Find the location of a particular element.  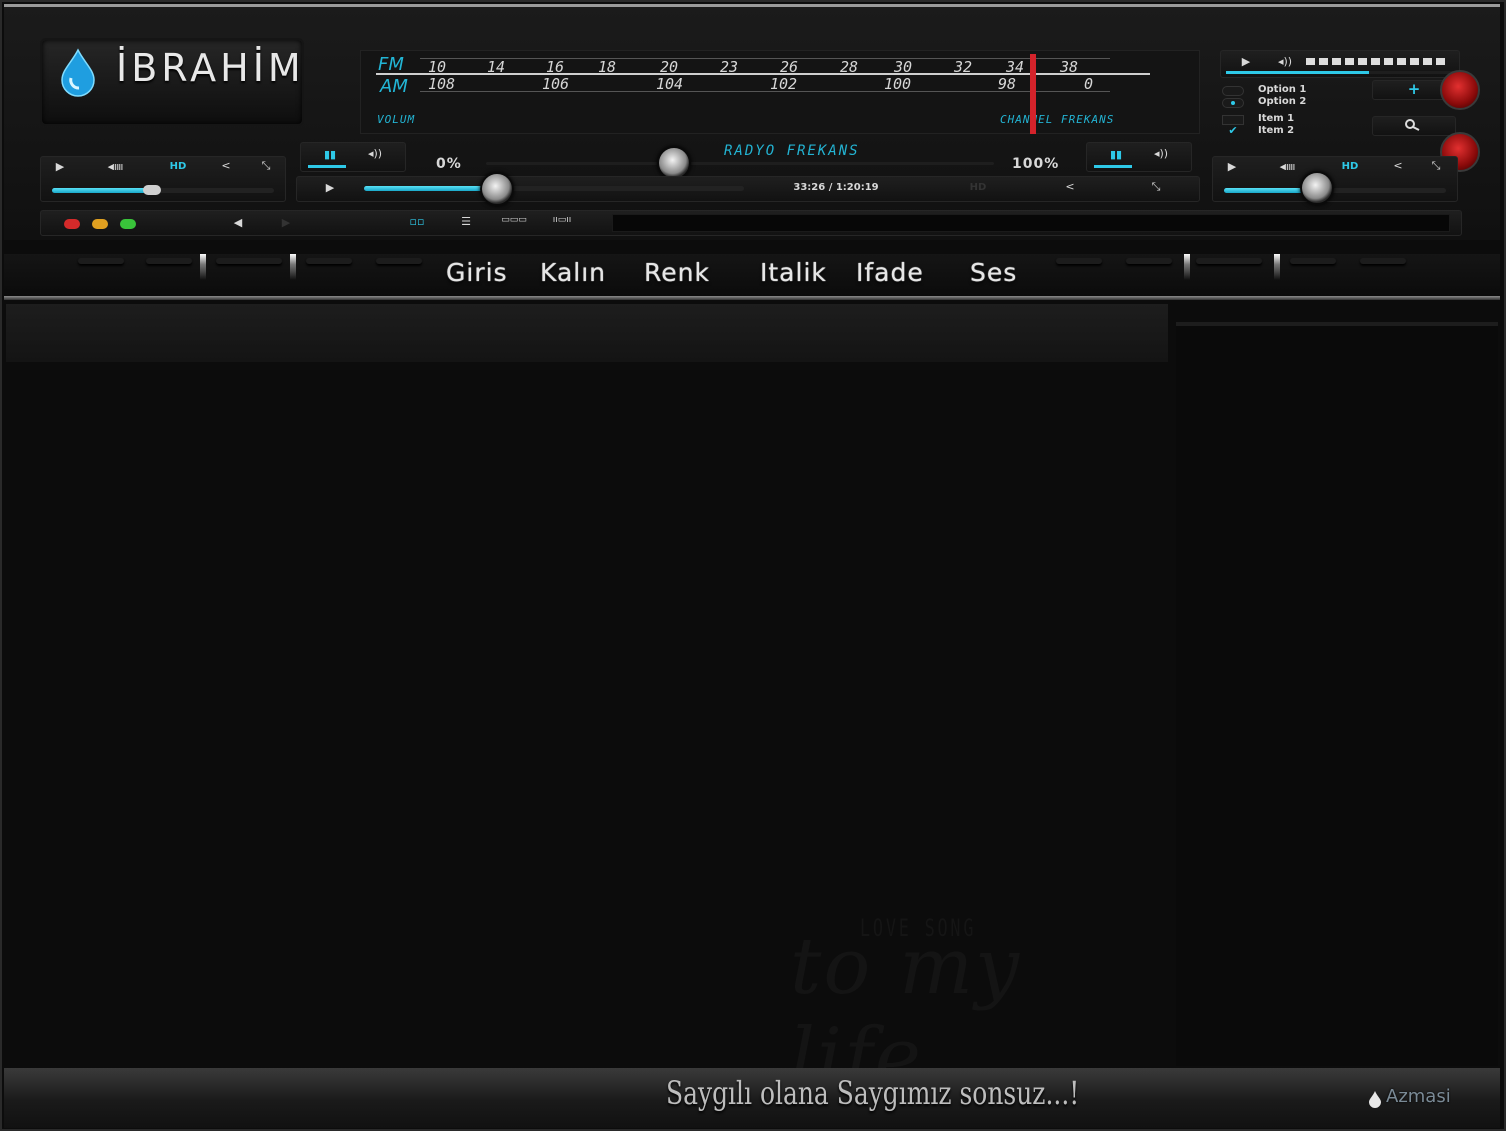

radio-frequency-title: RADYO FREKANS is located at coordinates (792, 151).